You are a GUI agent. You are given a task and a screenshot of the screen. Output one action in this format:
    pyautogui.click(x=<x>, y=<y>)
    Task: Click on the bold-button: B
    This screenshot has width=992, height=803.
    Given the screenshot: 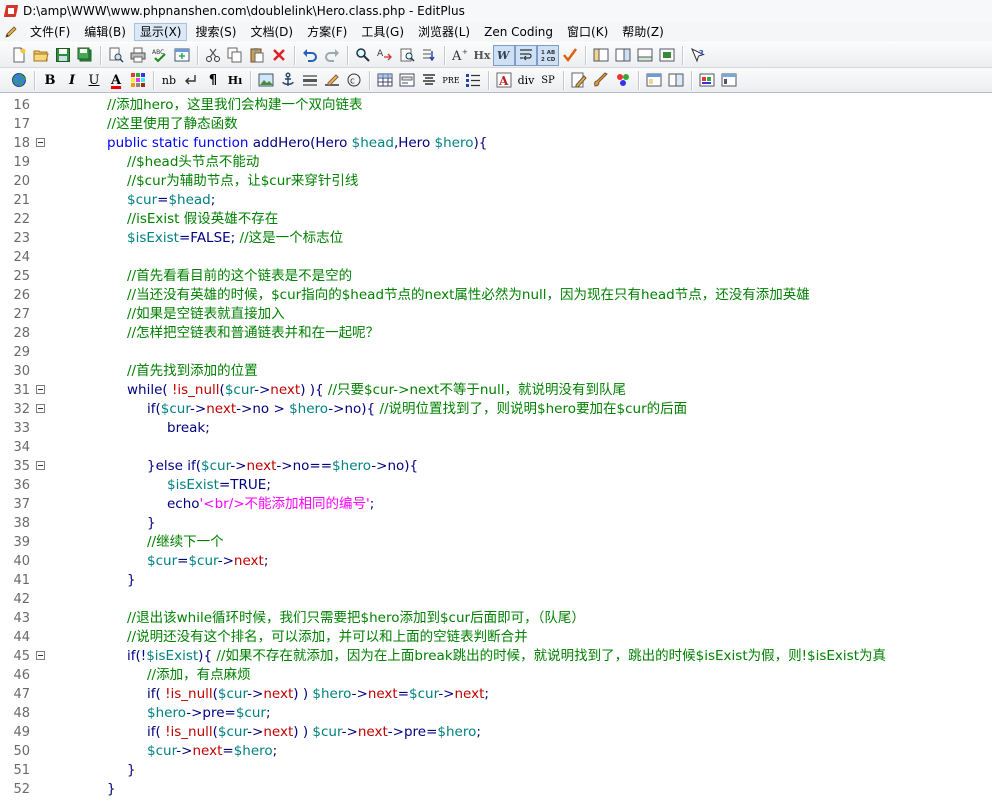 What is the action you would take?
    pyautogui.click(x=50, y=80)
    